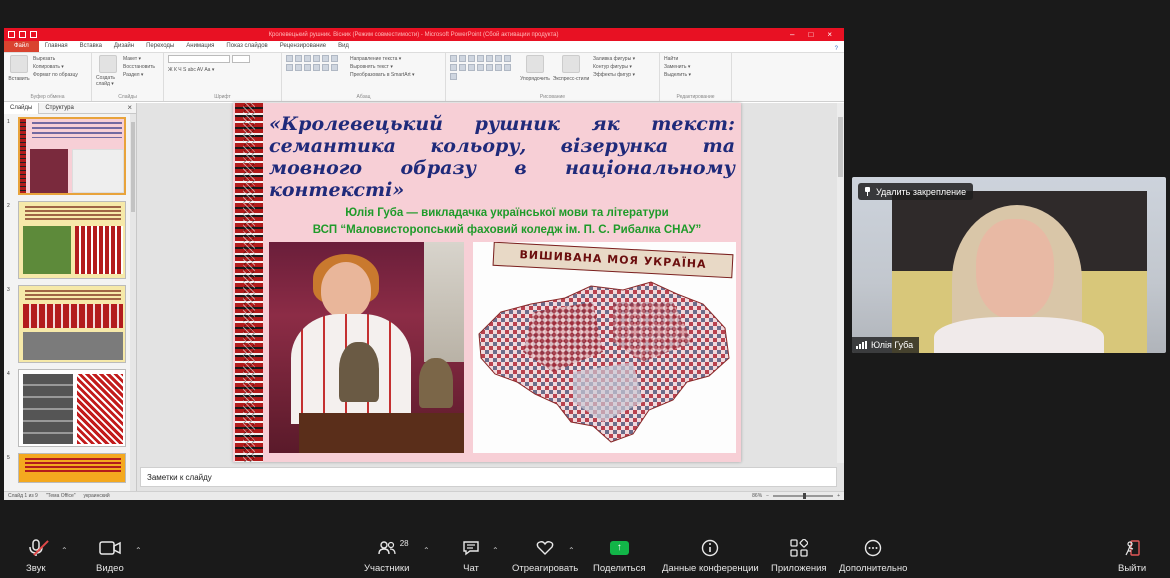 The height and width of the screenshot is (578, 1170). Describe the element at coordinates (767, 496) in the screenshot. I see `zoom-out-icon: −` at that location.